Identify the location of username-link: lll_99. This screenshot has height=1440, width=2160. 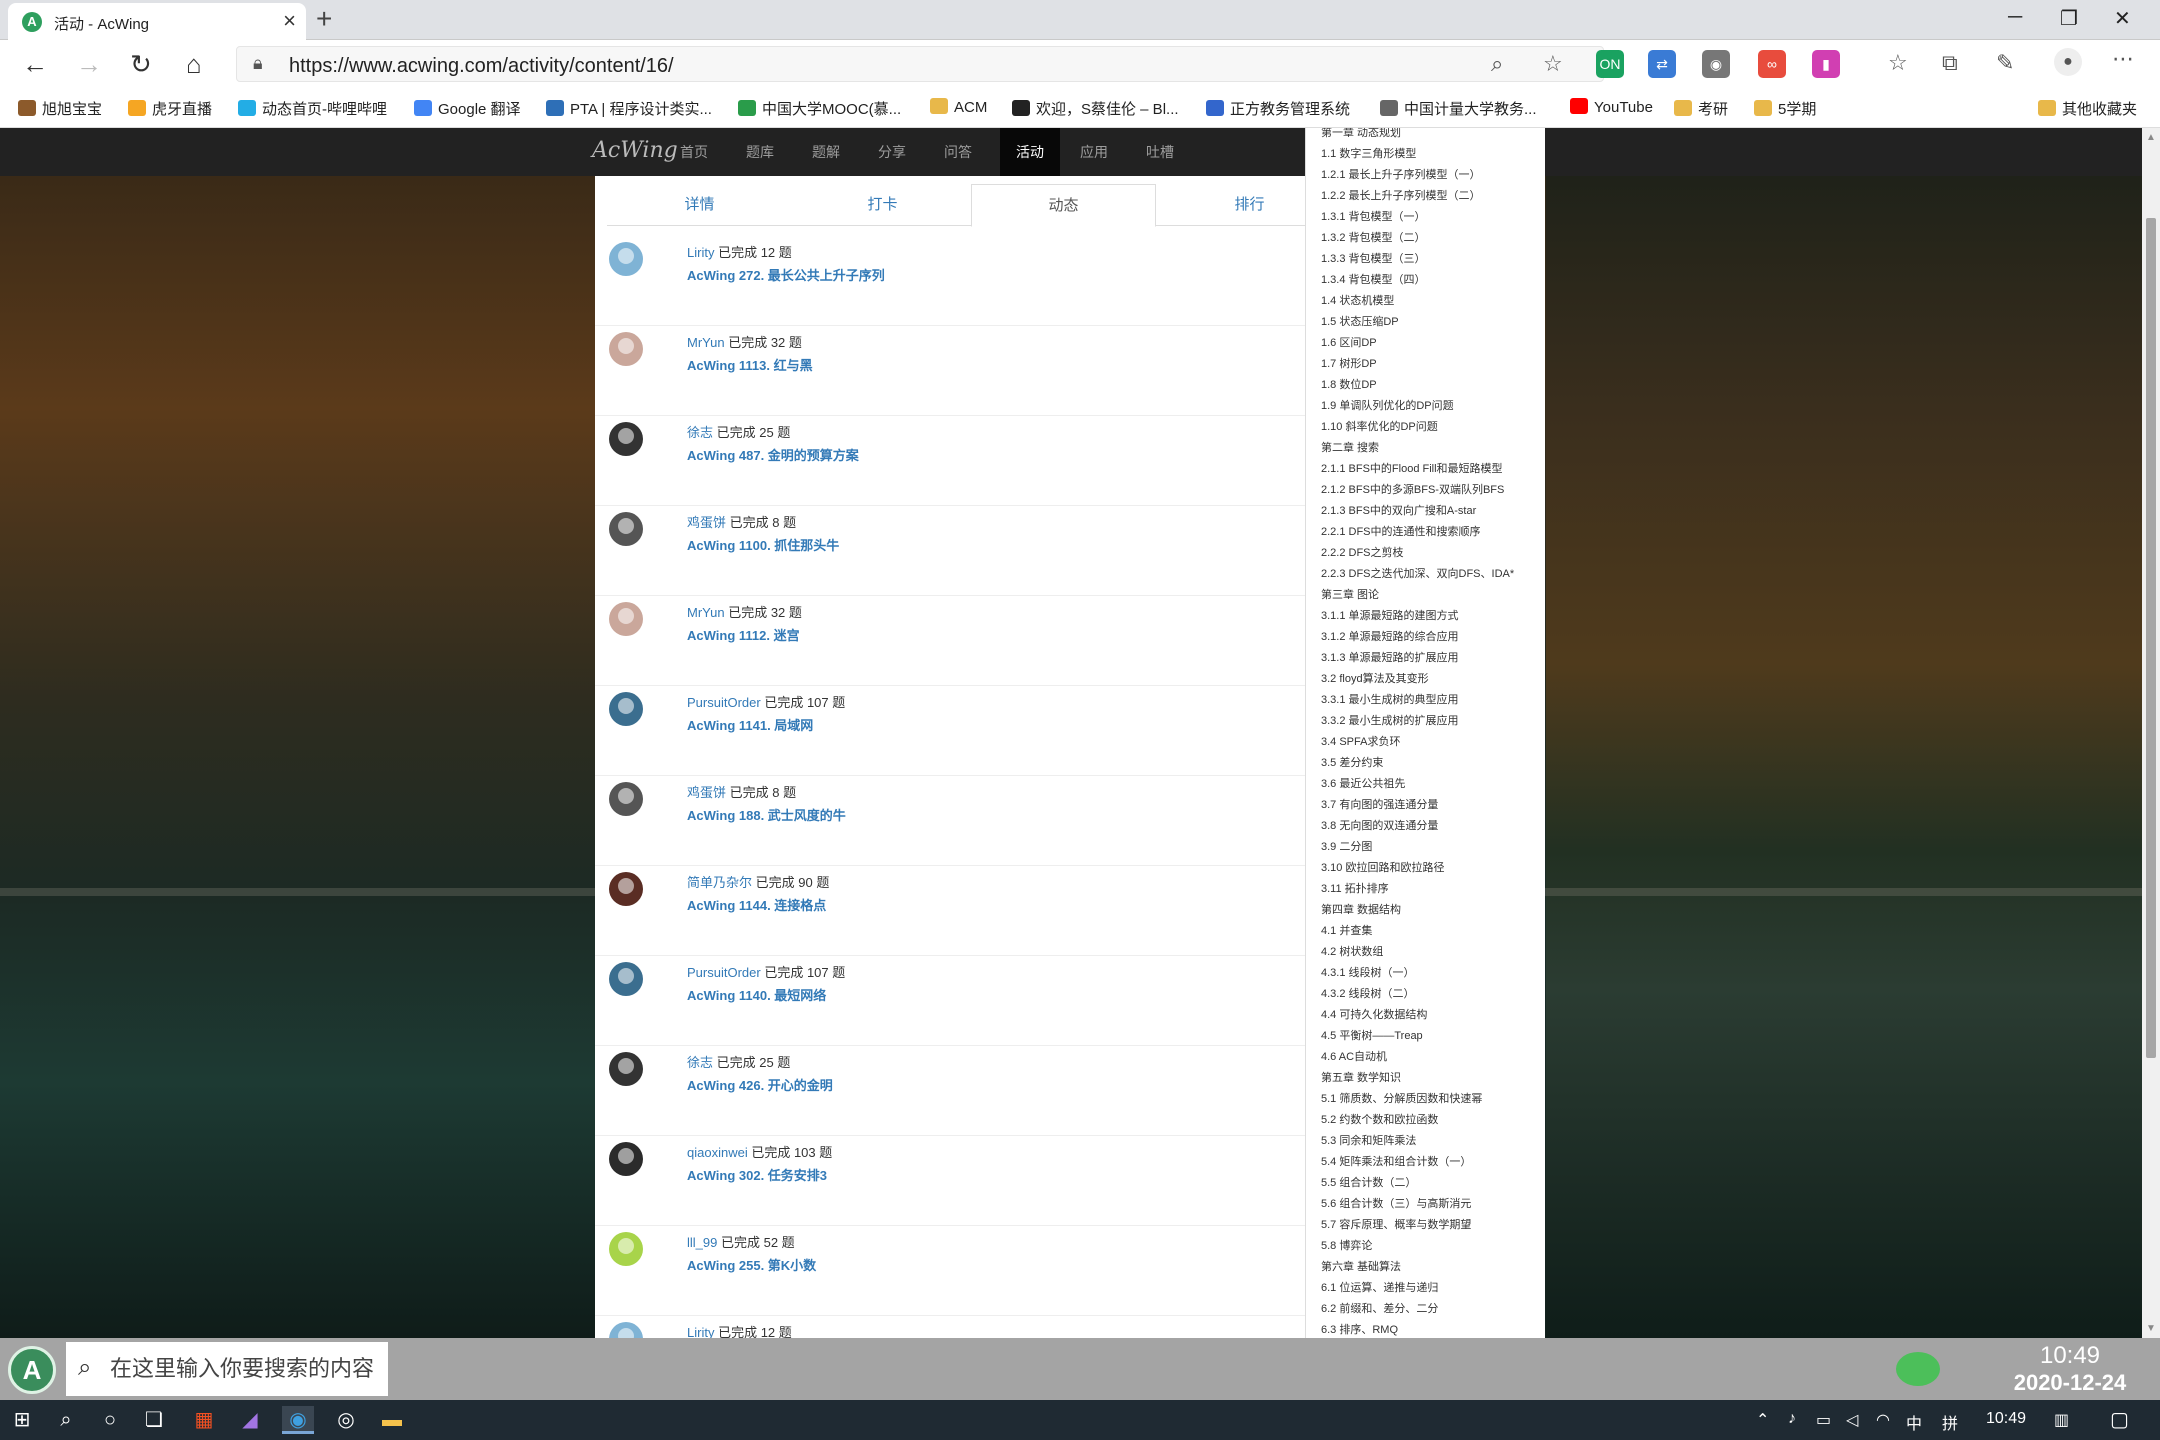
(702, 1242).